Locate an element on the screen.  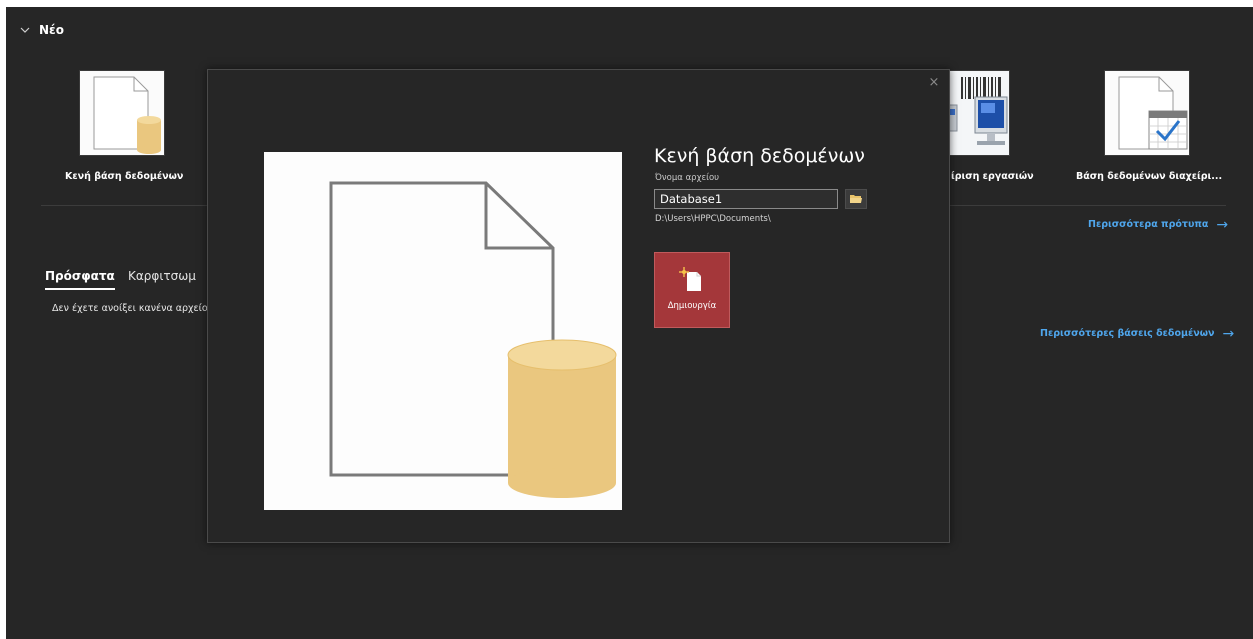
tab-pinned: Καρφιτσωμ is located at coordinates (162, 276).